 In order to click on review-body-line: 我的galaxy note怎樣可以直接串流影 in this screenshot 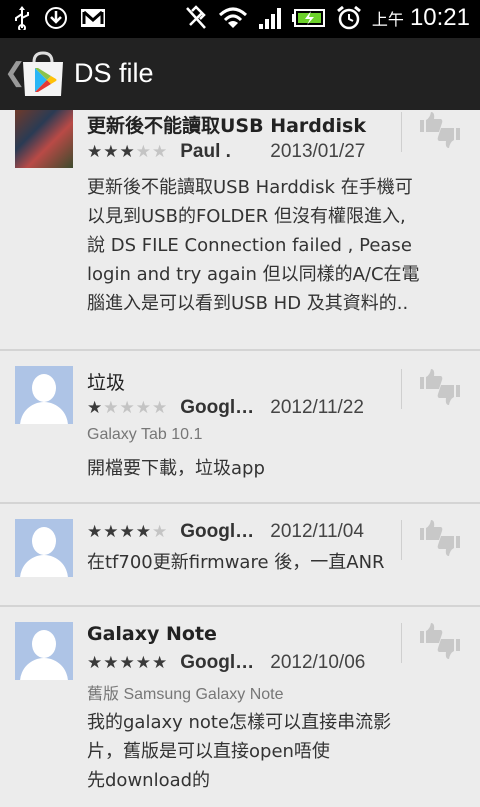, I will do `click(239, 722)`.